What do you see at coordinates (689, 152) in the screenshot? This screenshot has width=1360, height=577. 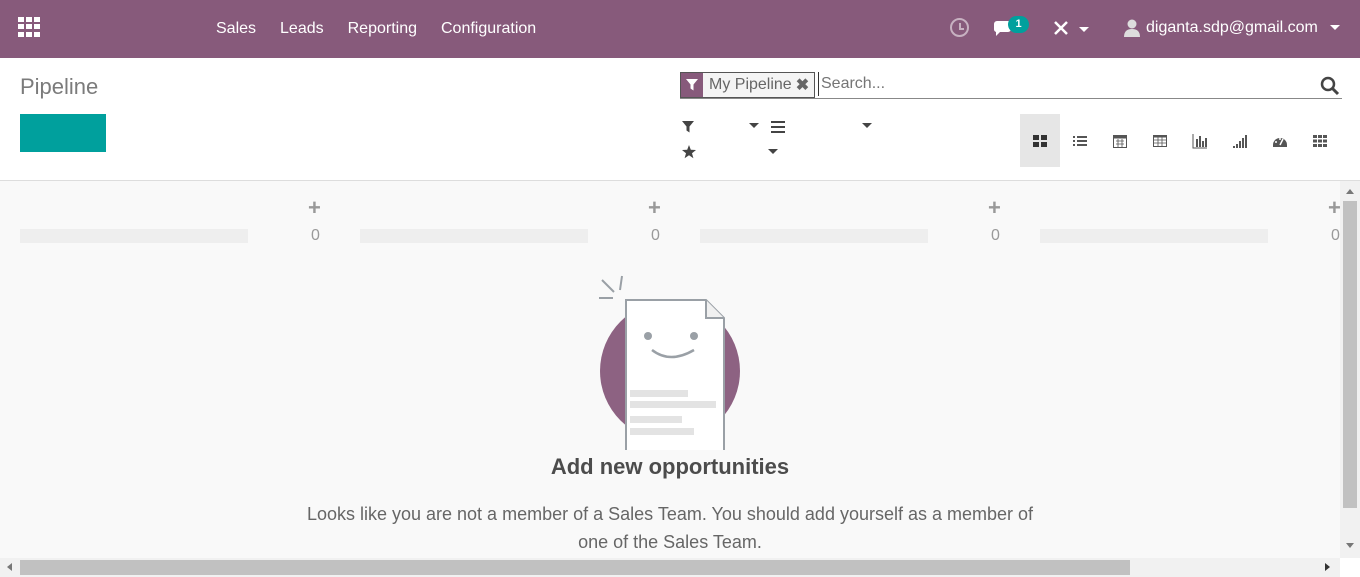 I see `star-icon` at bounding box center [689, 152].